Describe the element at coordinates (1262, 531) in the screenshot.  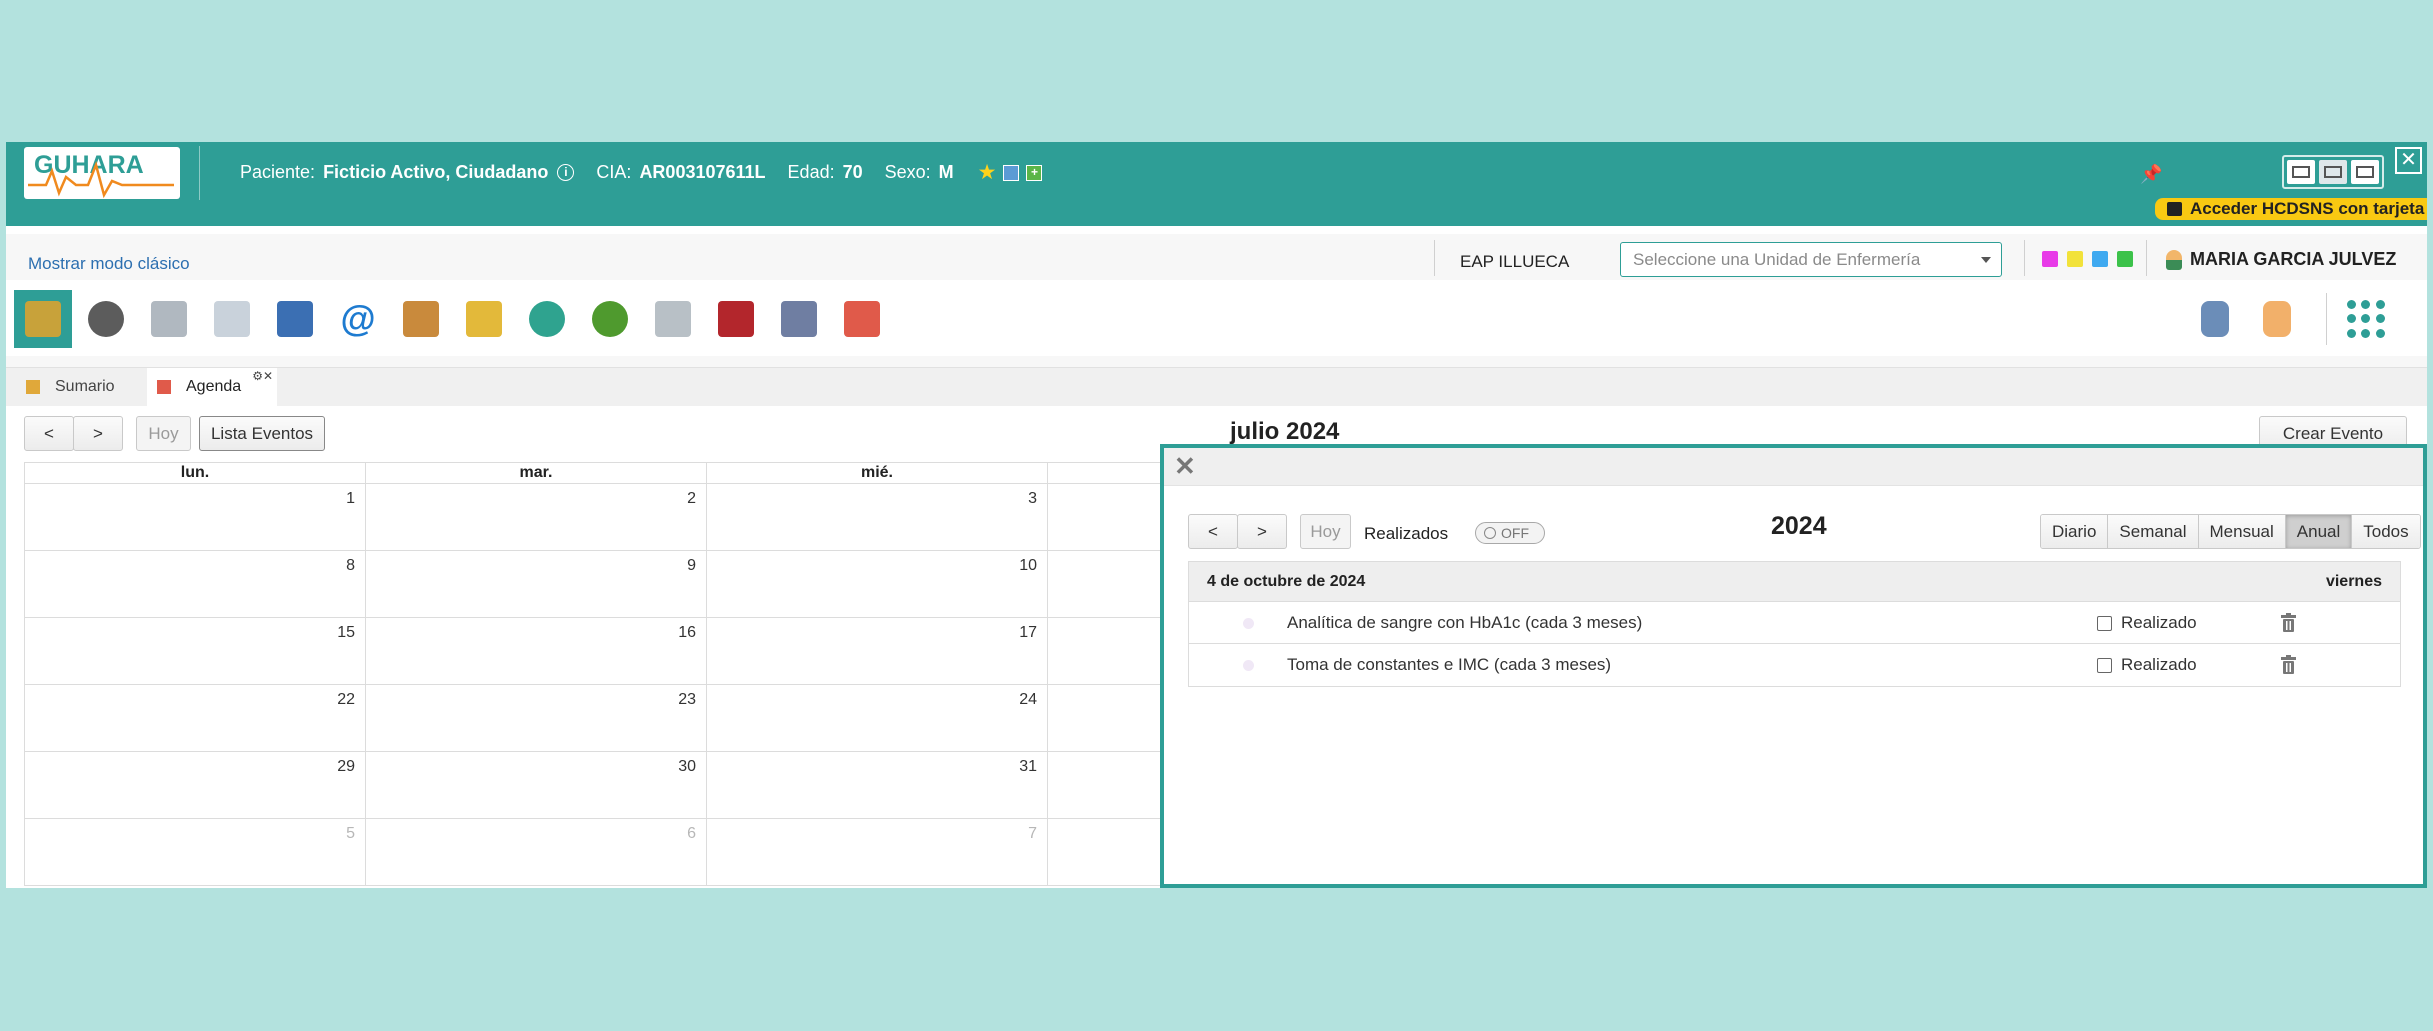
I see `panel-next-button: >` at that location.